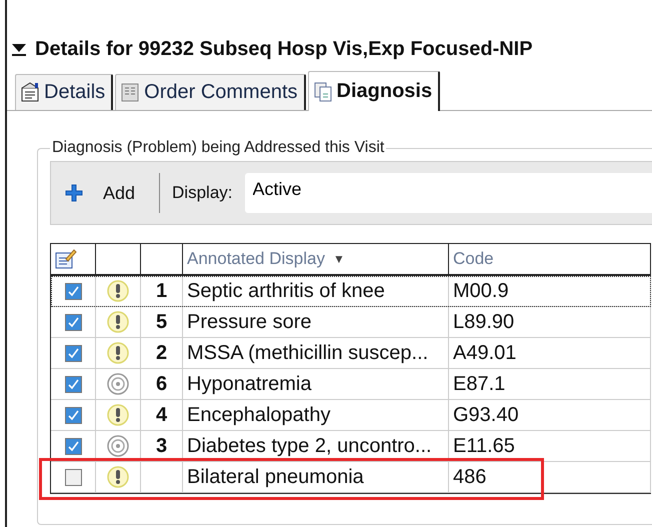  I want to click on table-row: 1 Septic arthritis of knee M00.9, so click(351, 291).